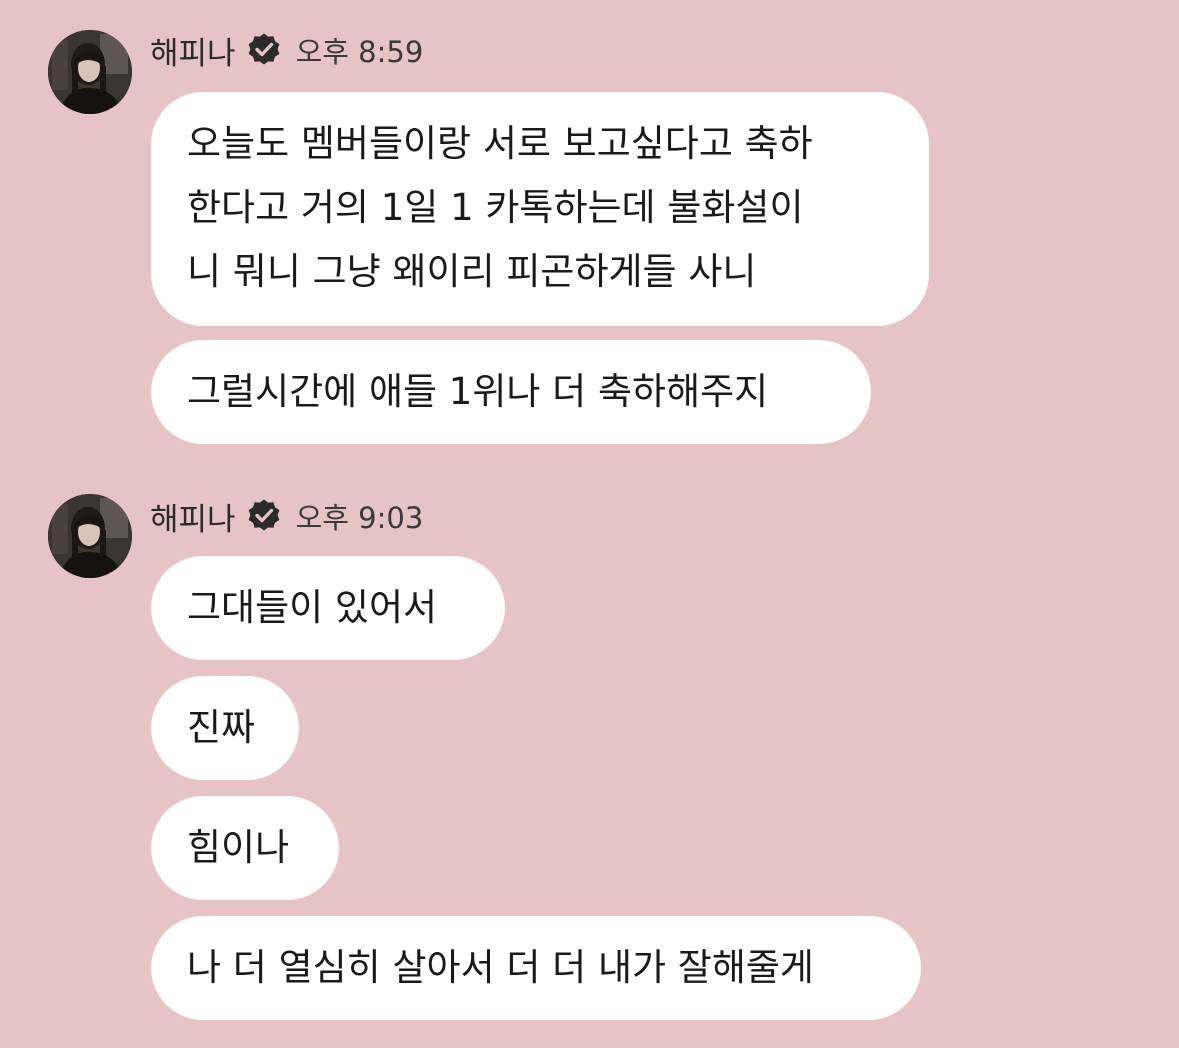  Describe the element at coordinates (287, 516) in the screenshot. I see `message-header: 해피나 오후 9:03` at that location.